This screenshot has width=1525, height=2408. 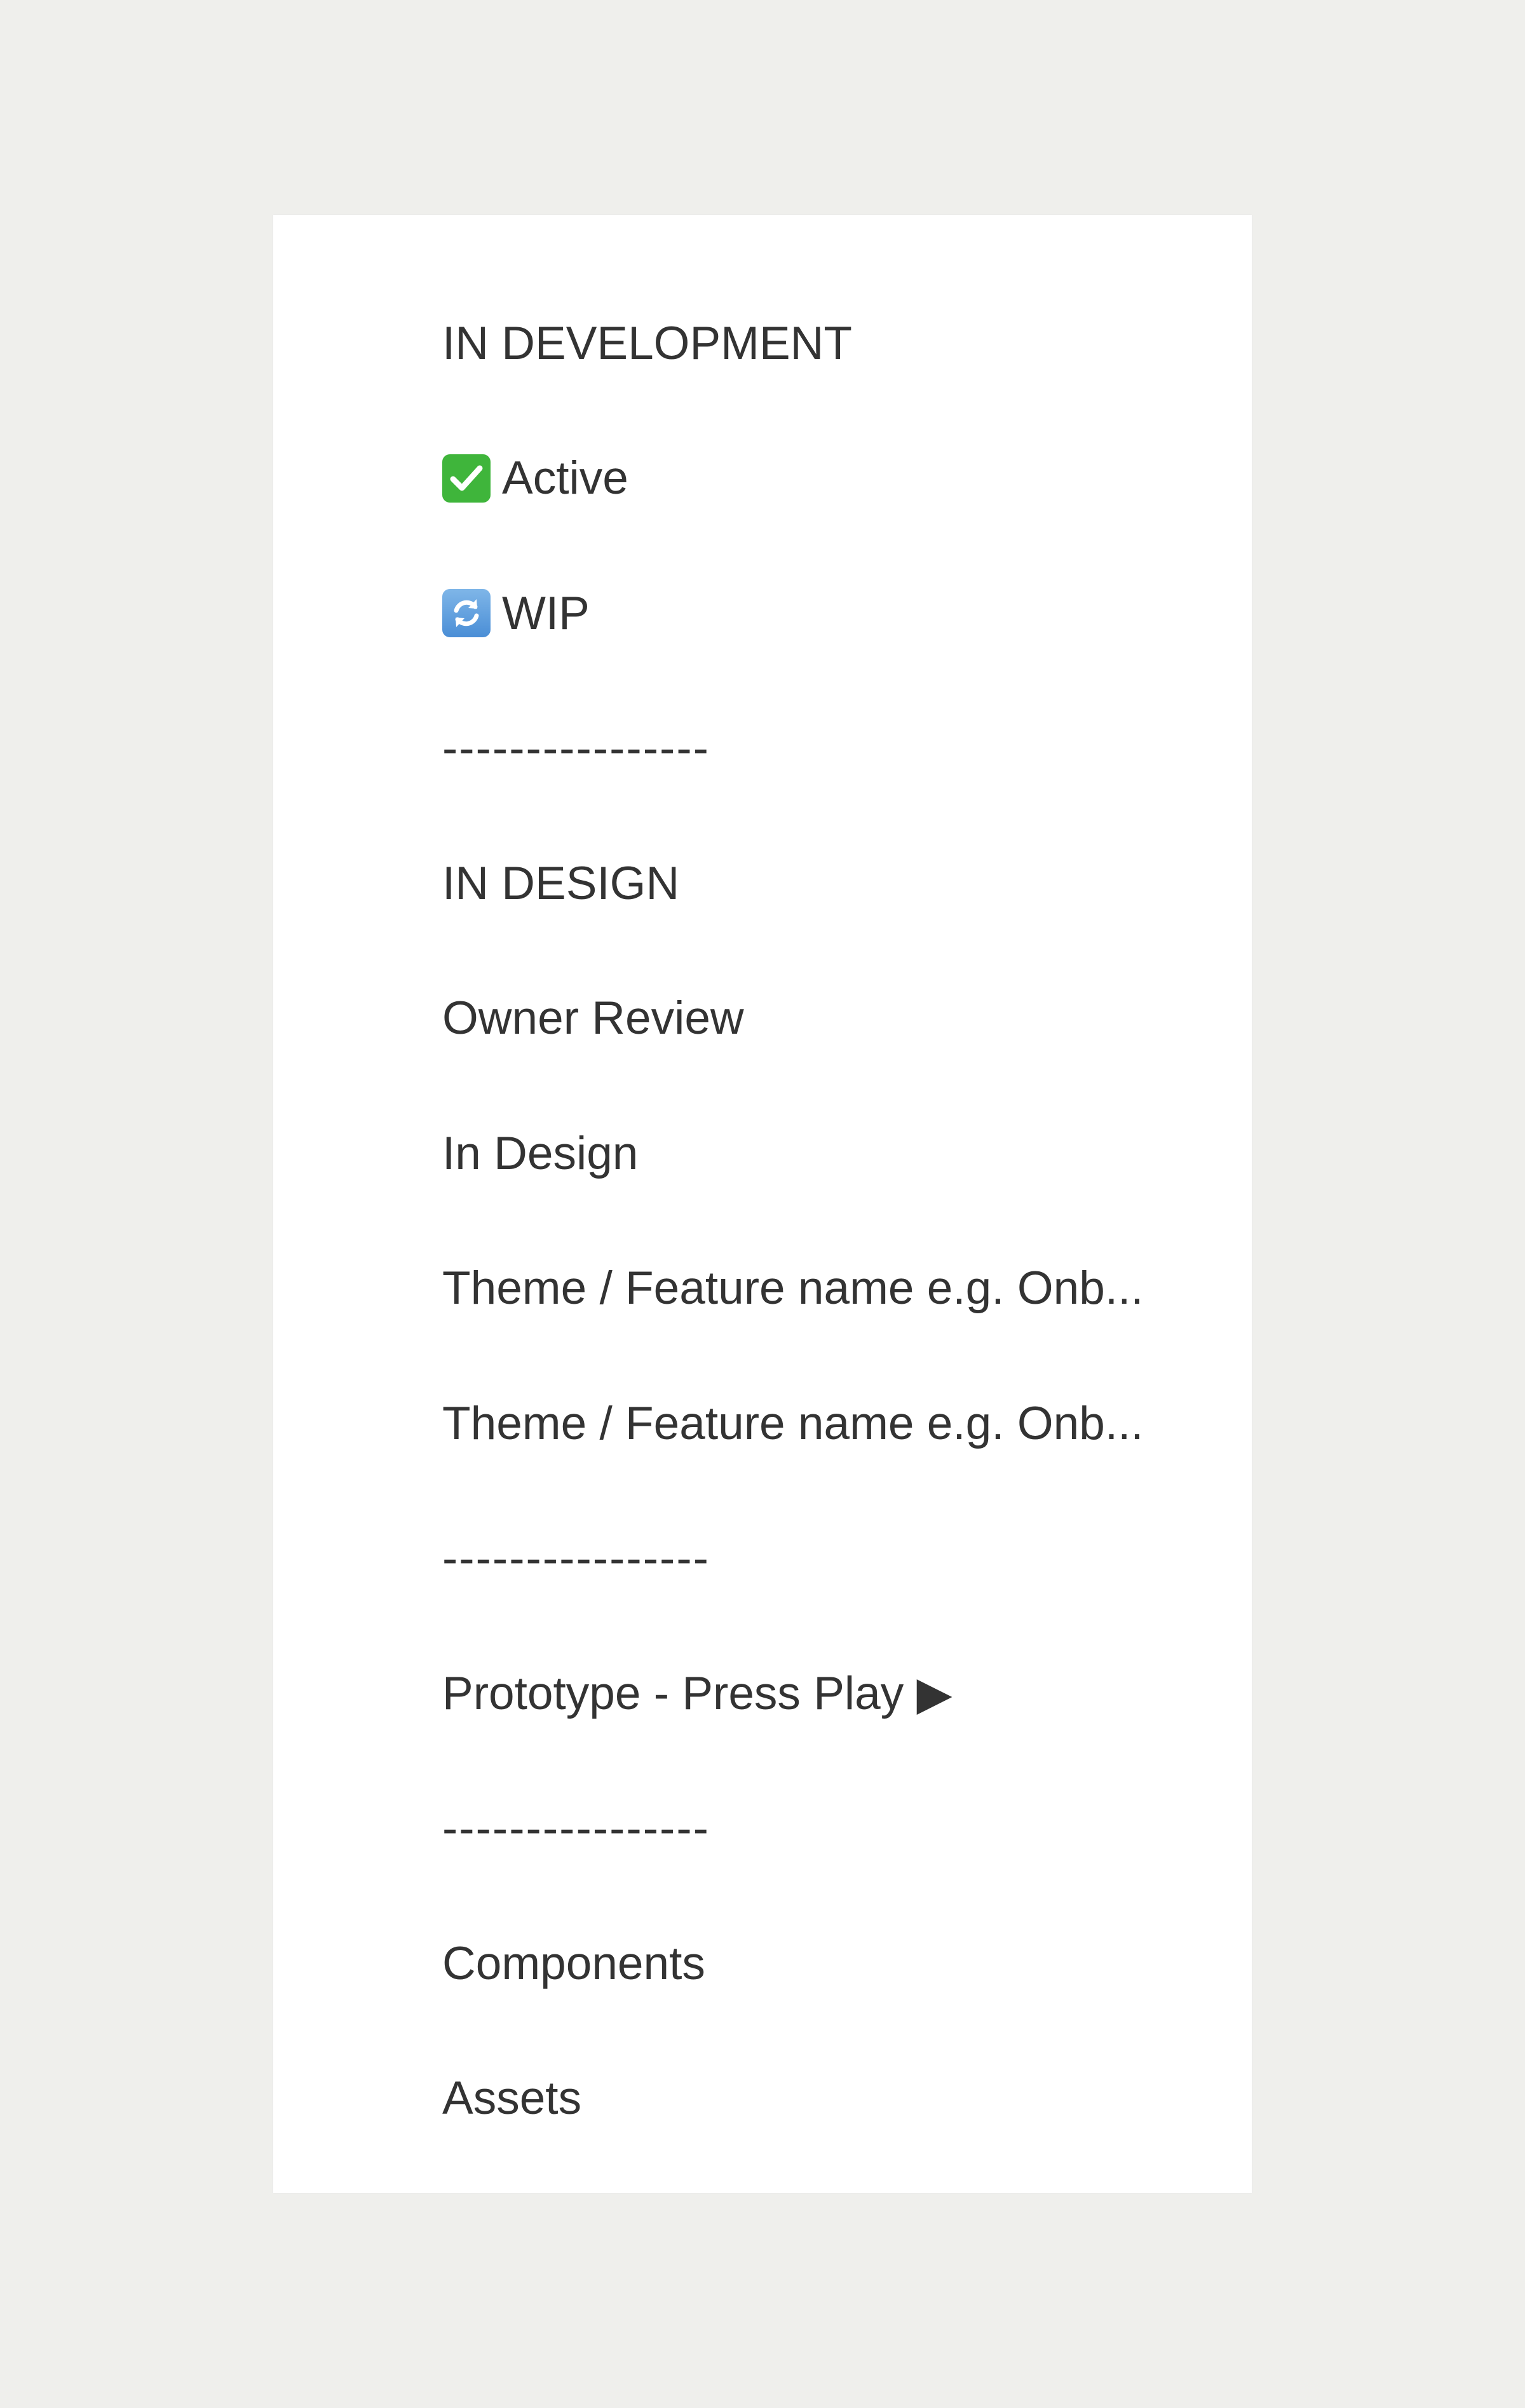 What do you see at coordinates (466, 478) in the screenshot?
I see `check-mark-emoji-icon` at bounding box center [466, 478].